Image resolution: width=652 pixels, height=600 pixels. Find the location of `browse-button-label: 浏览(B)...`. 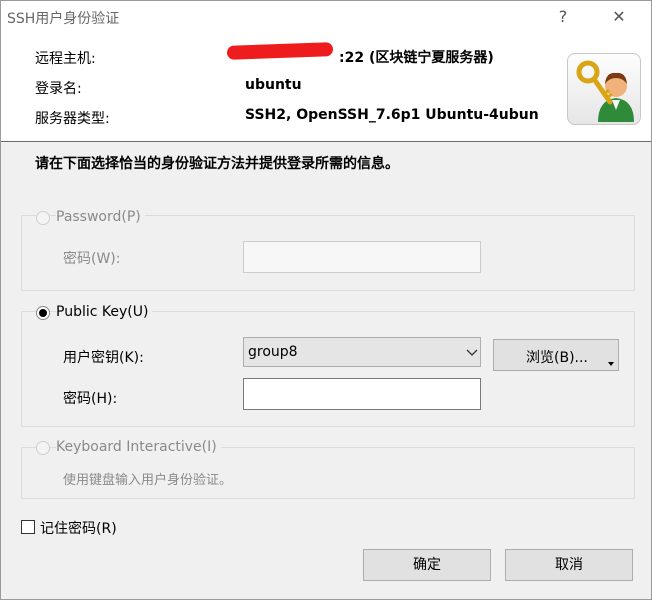

browse-button-label: 浏览(B)... is located at coordinates (557, 358).